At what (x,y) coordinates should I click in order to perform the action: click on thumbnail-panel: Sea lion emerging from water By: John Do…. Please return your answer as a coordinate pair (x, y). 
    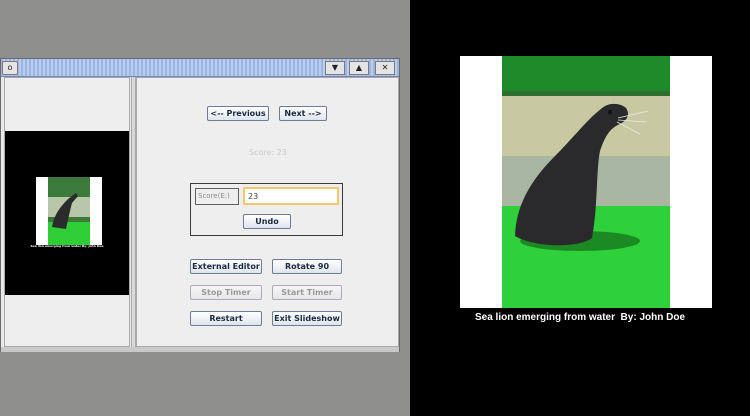
    Looking at the image, I should click on (67, 212).